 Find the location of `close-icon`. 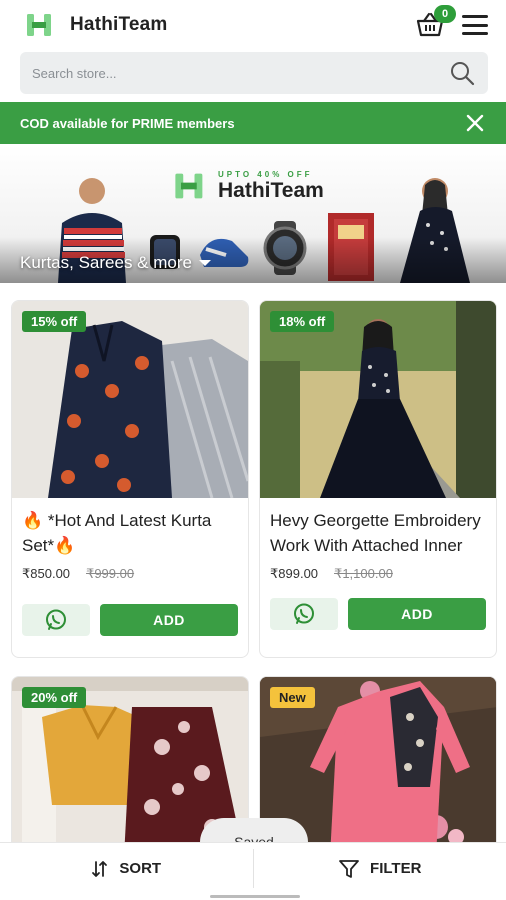

close-icon is located at coordinates (475, 123).